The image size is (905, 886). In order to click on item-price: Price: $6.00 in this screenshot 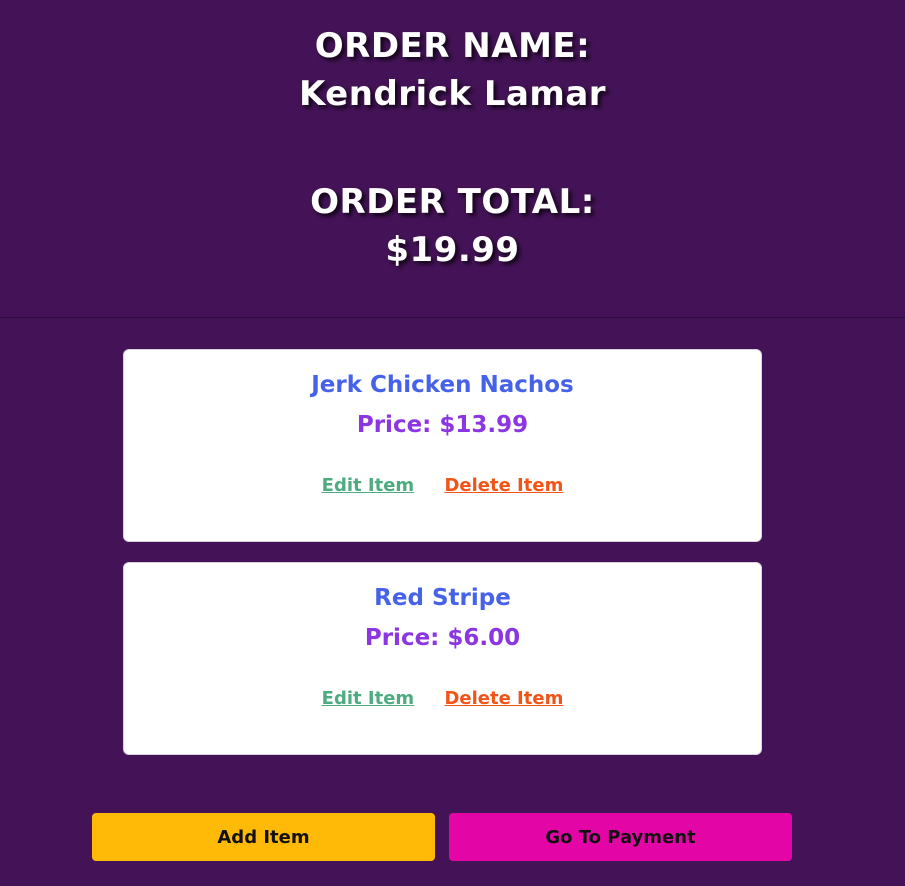, I will do `click(442, 638)`.